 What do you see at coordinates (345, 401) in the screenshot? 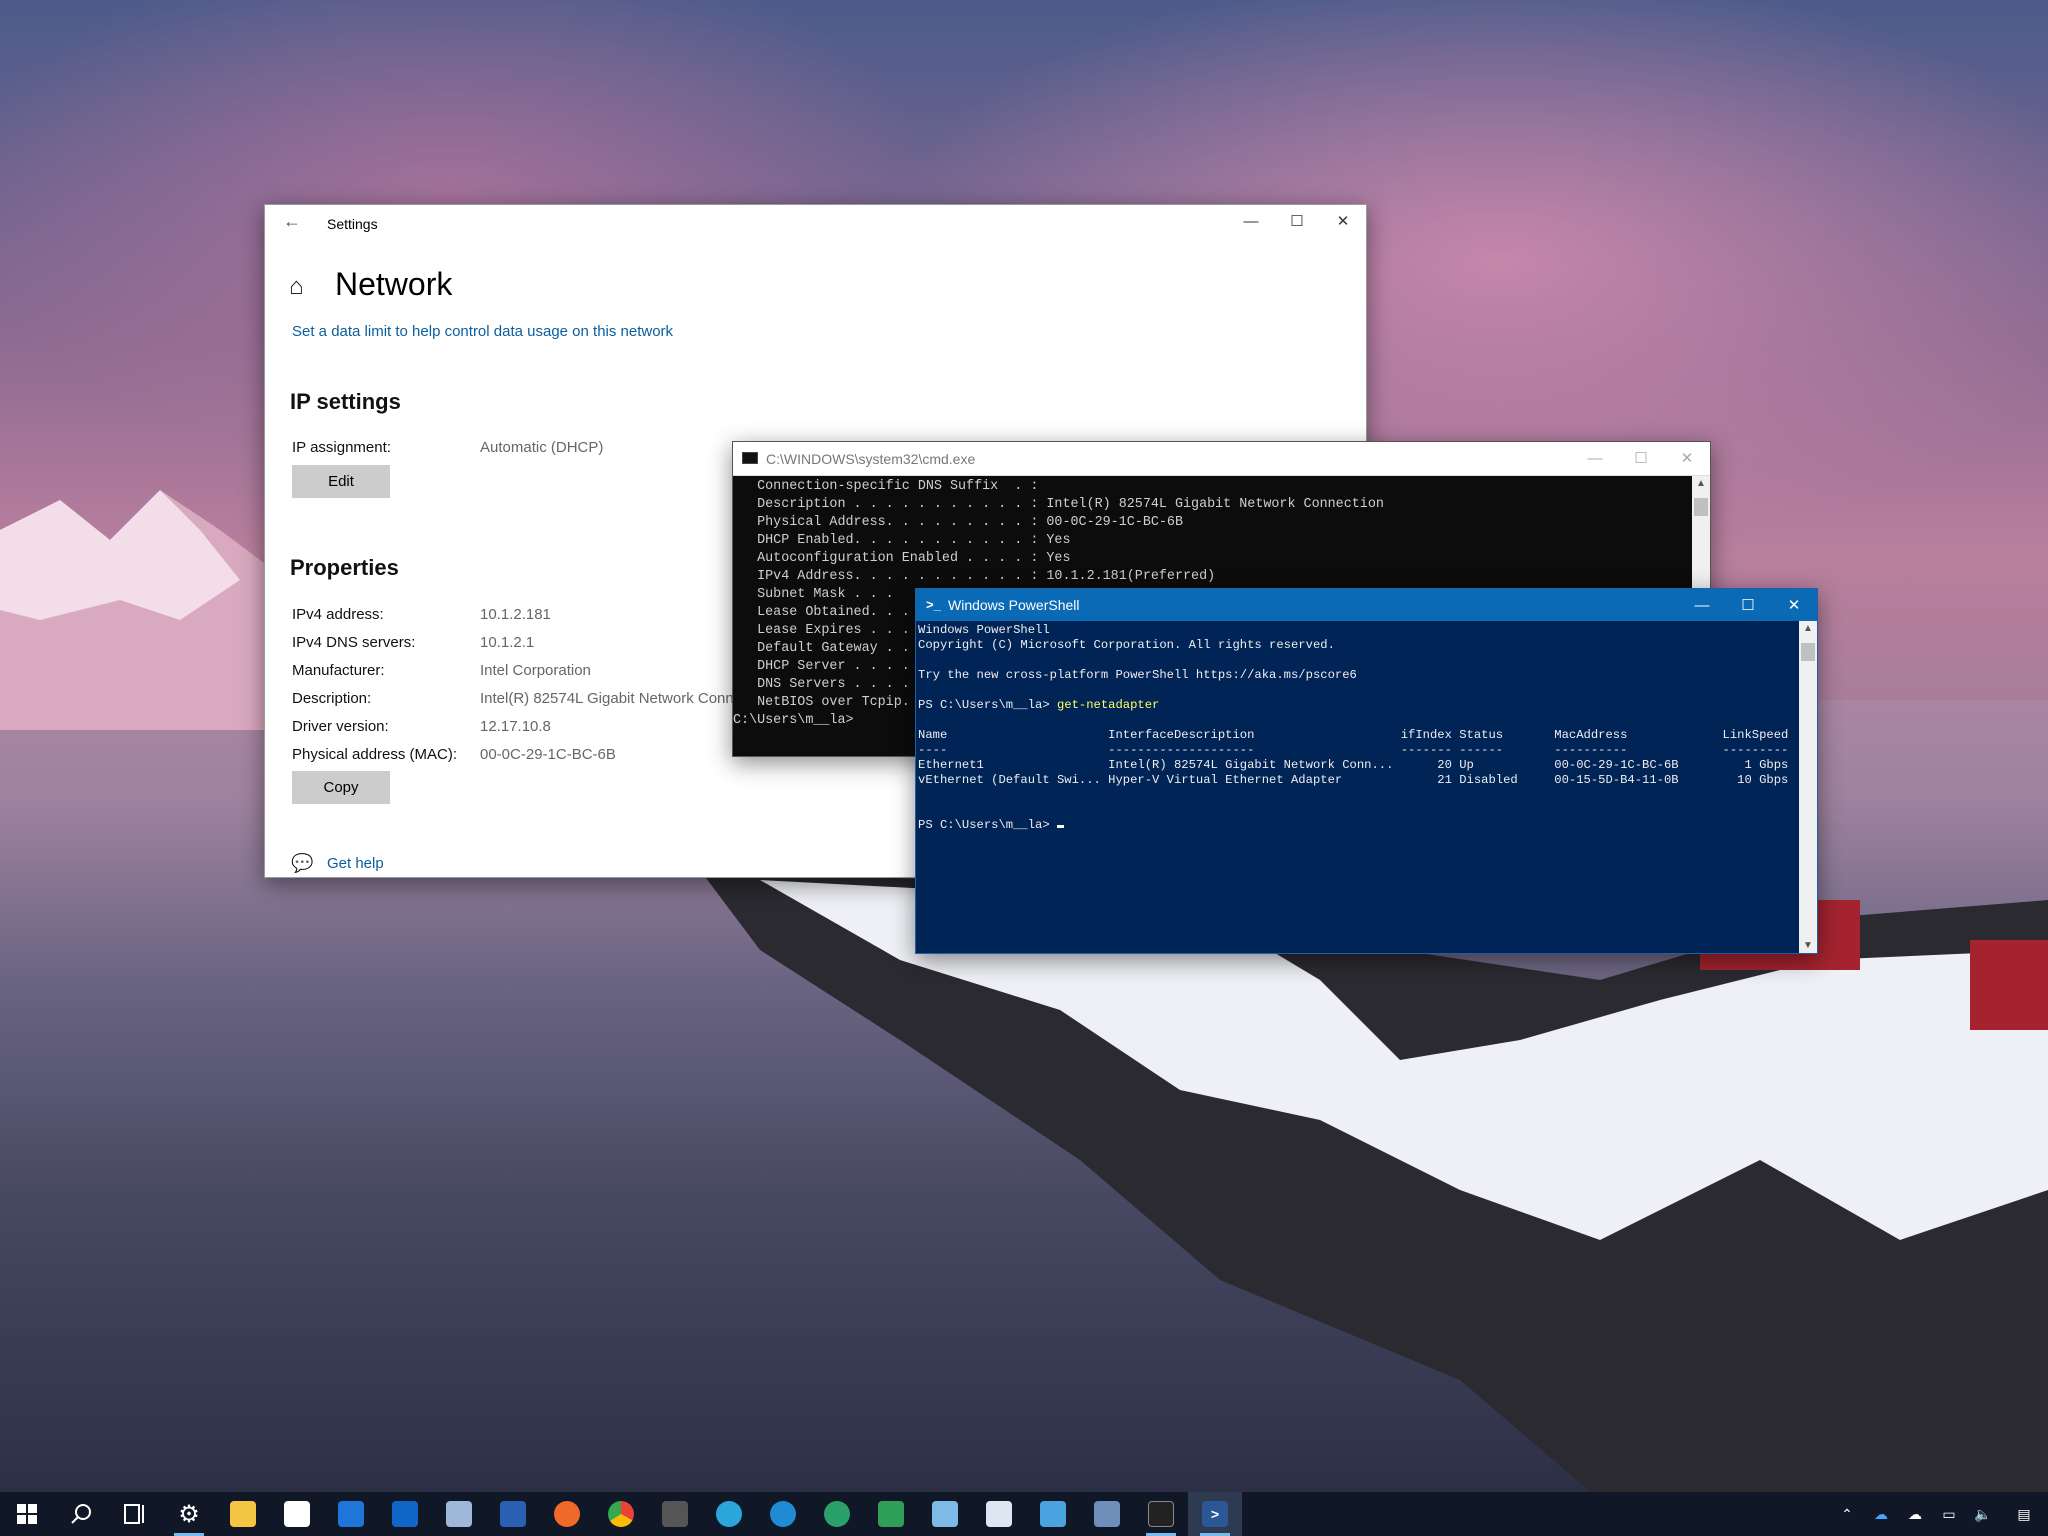
I see `ip-settings-heading: IP settings` at bounding box center [345, 401].